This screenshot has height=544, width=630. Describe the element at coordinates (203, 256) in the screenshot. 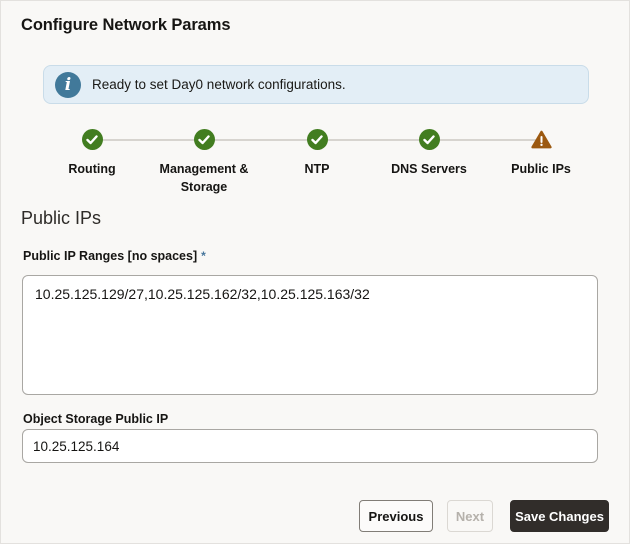

I see `required-asterisk: *` at that location.